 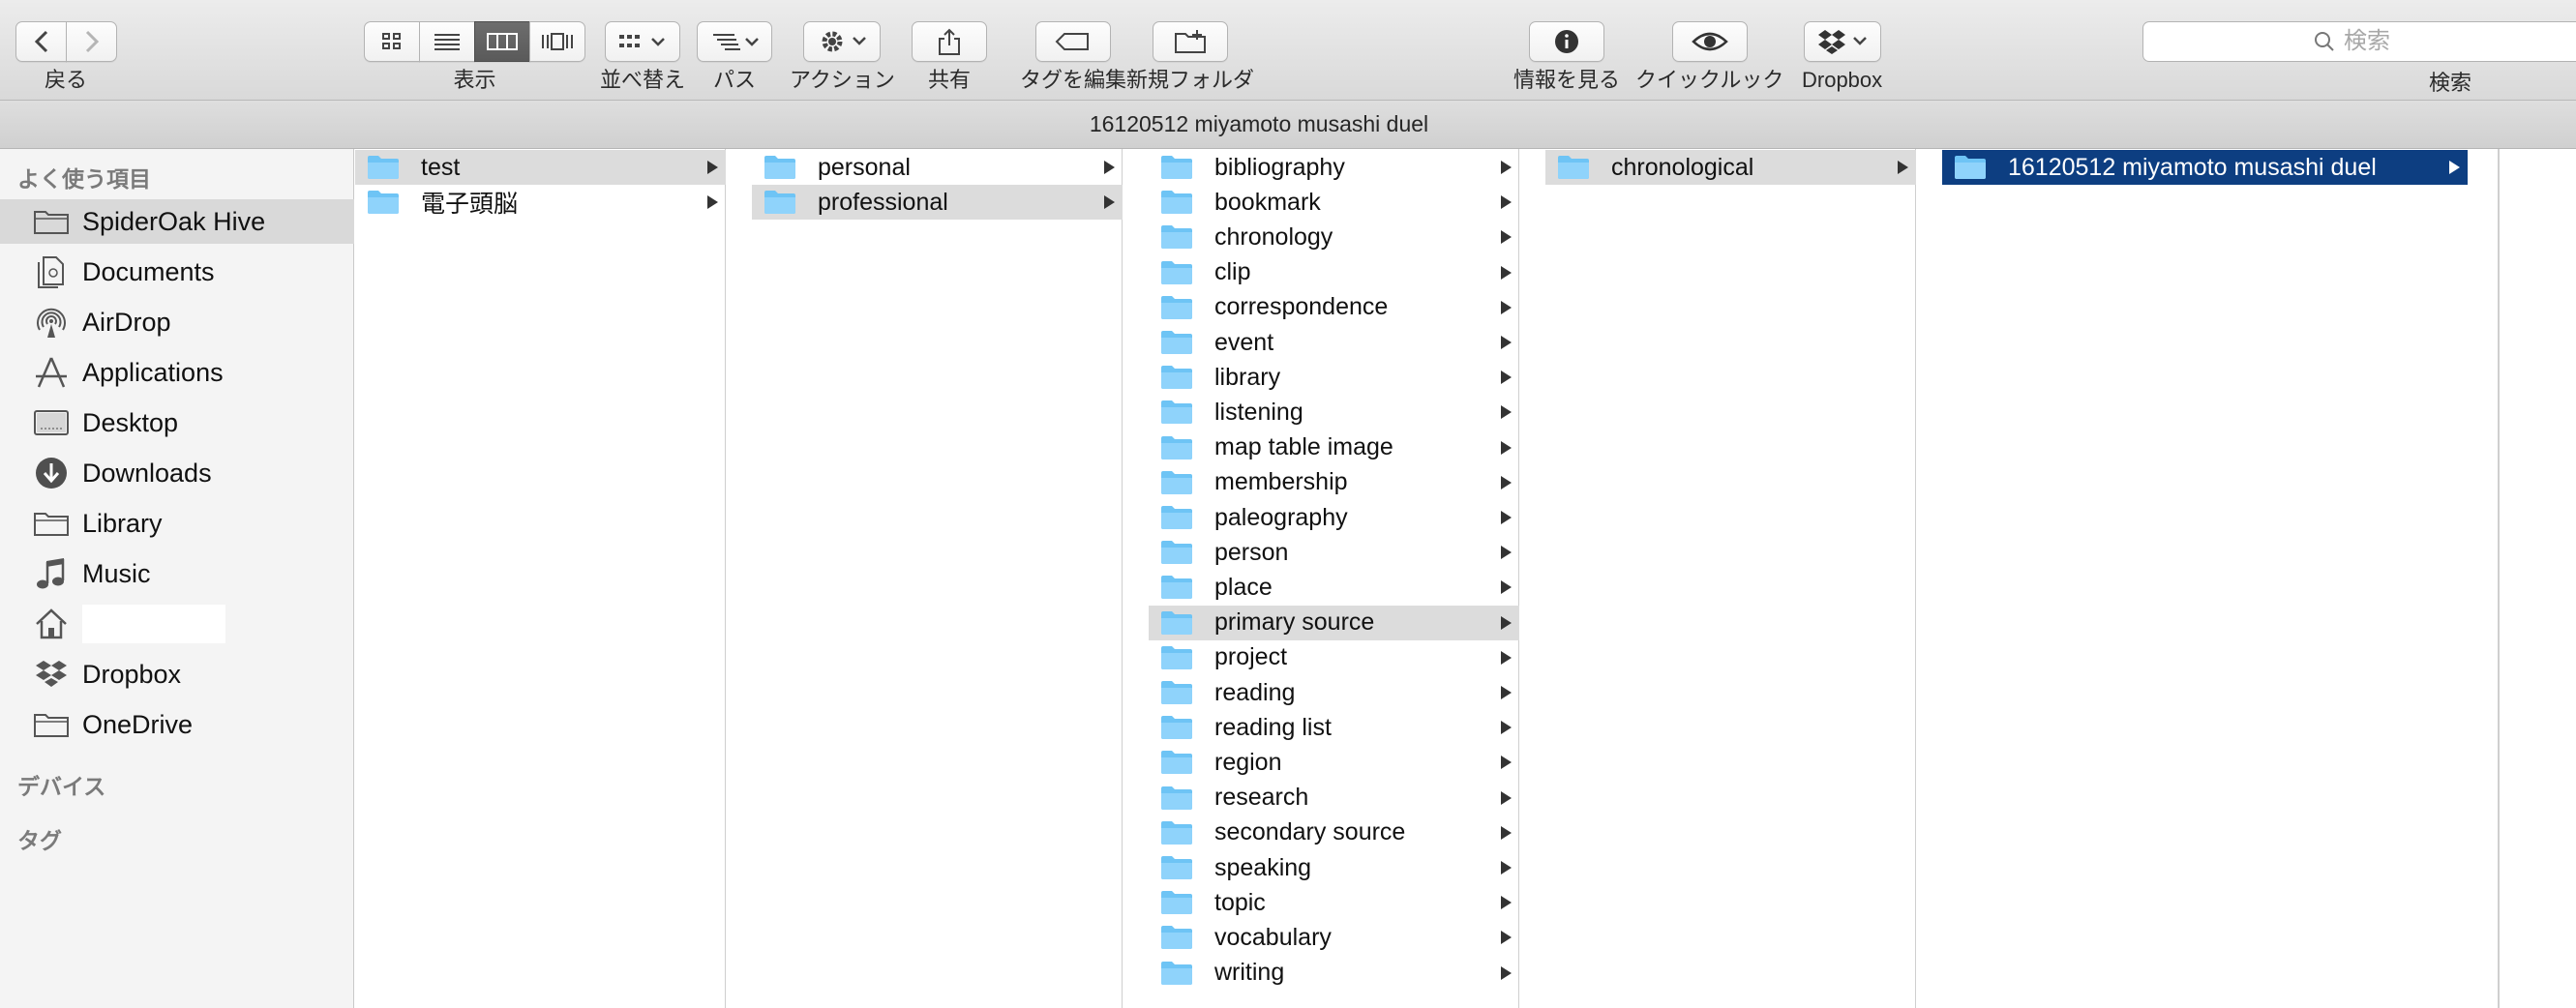 What do you see at coordinates (1842, 41) in the screenshot?
I see `dropbox-button` at bounding box center [1842, 41].